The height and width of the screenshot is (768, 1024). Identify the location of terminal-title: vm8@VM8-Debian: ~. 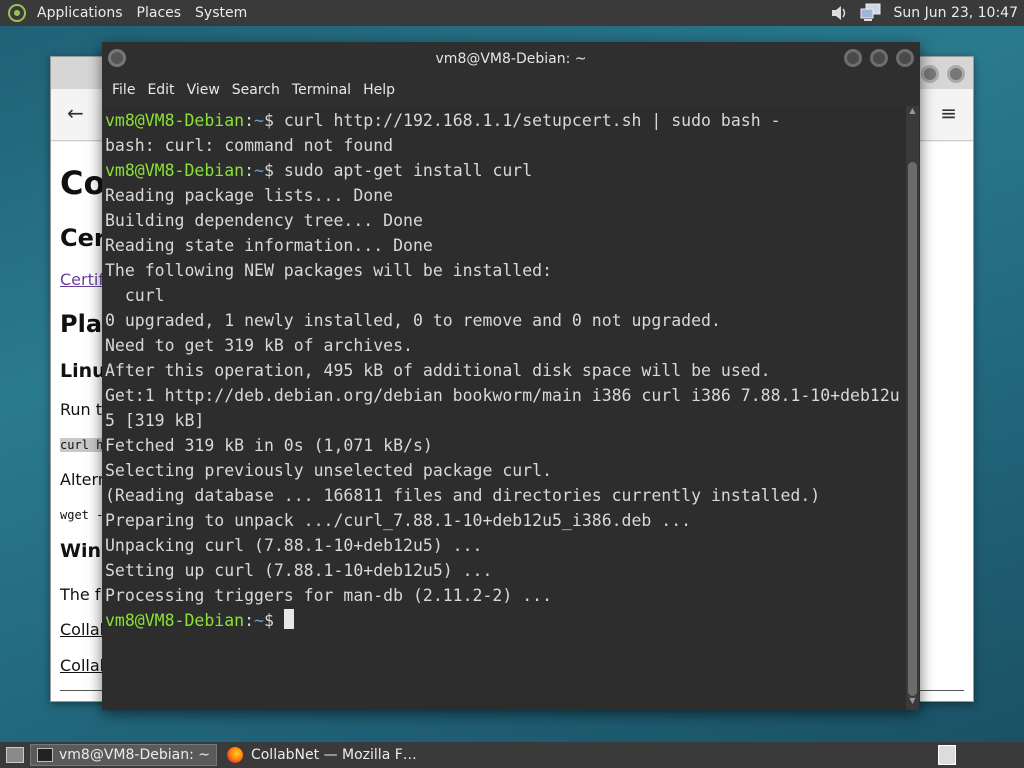
(511, 59).